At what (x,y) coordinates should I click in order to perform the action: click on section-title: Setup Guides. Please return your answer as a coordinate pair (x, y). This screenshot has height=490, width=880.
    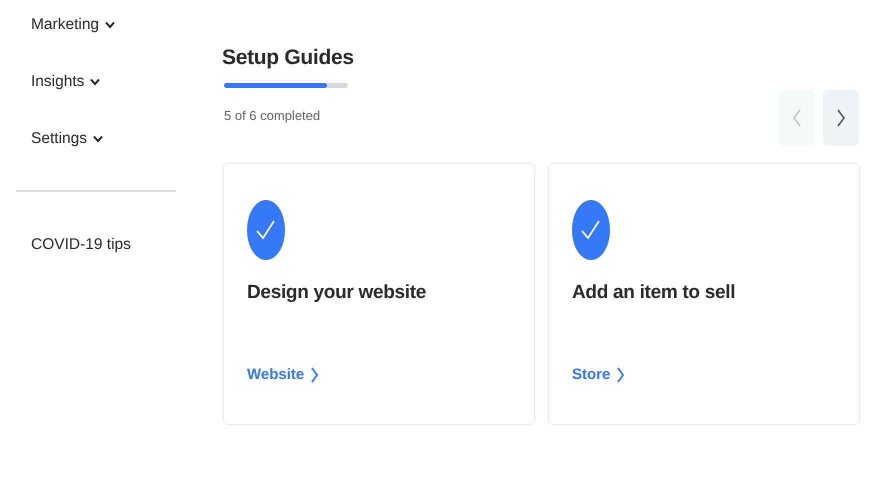
    Looking at the image, I should click on (288, 58).